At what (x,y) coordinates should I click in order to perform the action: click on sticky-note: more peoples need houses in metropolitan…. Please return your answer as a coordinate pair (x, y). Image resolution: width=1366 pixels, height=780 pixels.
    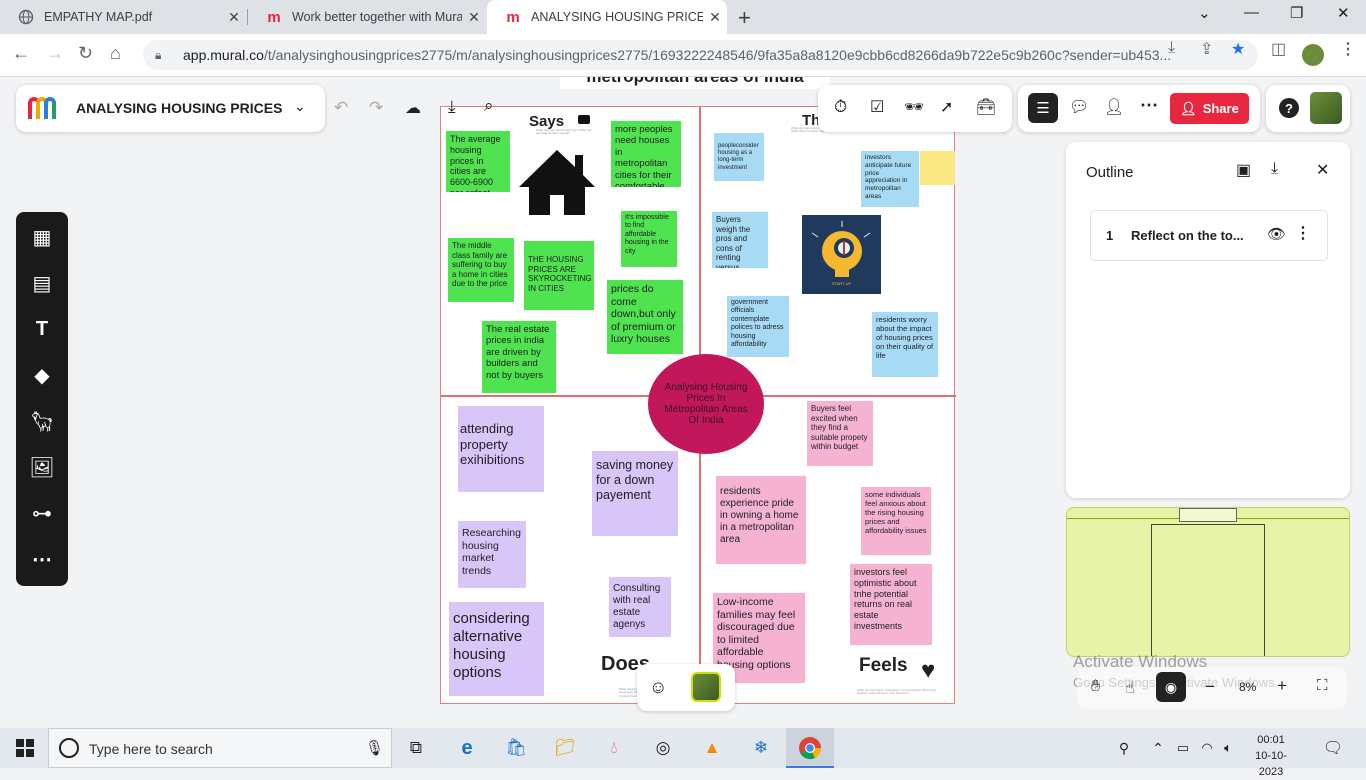
    Looking at the image, I should click on (646, 154).